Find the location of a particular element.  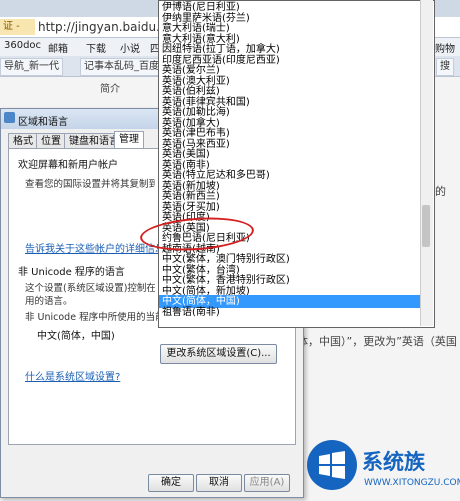

browser-tab: 记事本乱码_百度 is located at coordinates (121, 67).